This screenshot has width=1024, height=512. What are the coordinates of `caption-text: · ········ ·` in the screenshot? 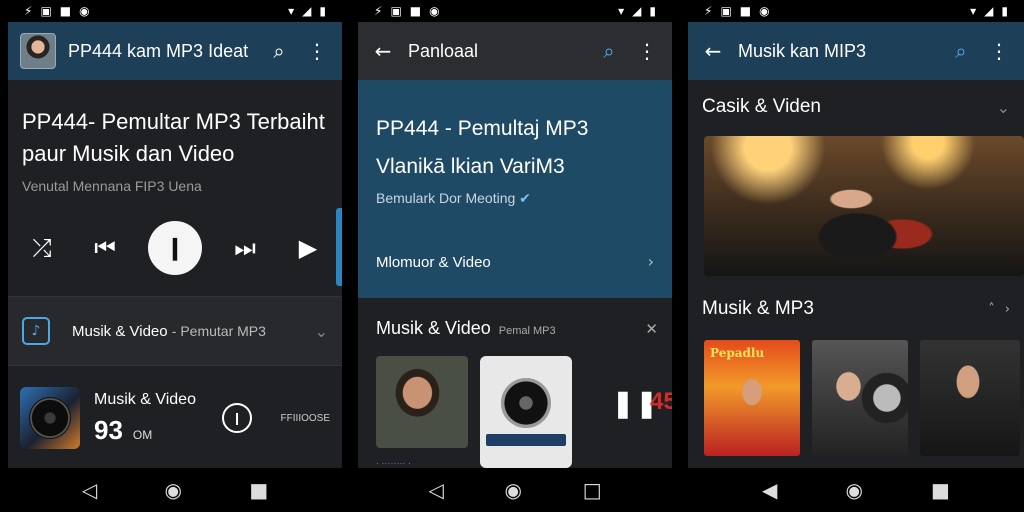 It's located at (393, 463).